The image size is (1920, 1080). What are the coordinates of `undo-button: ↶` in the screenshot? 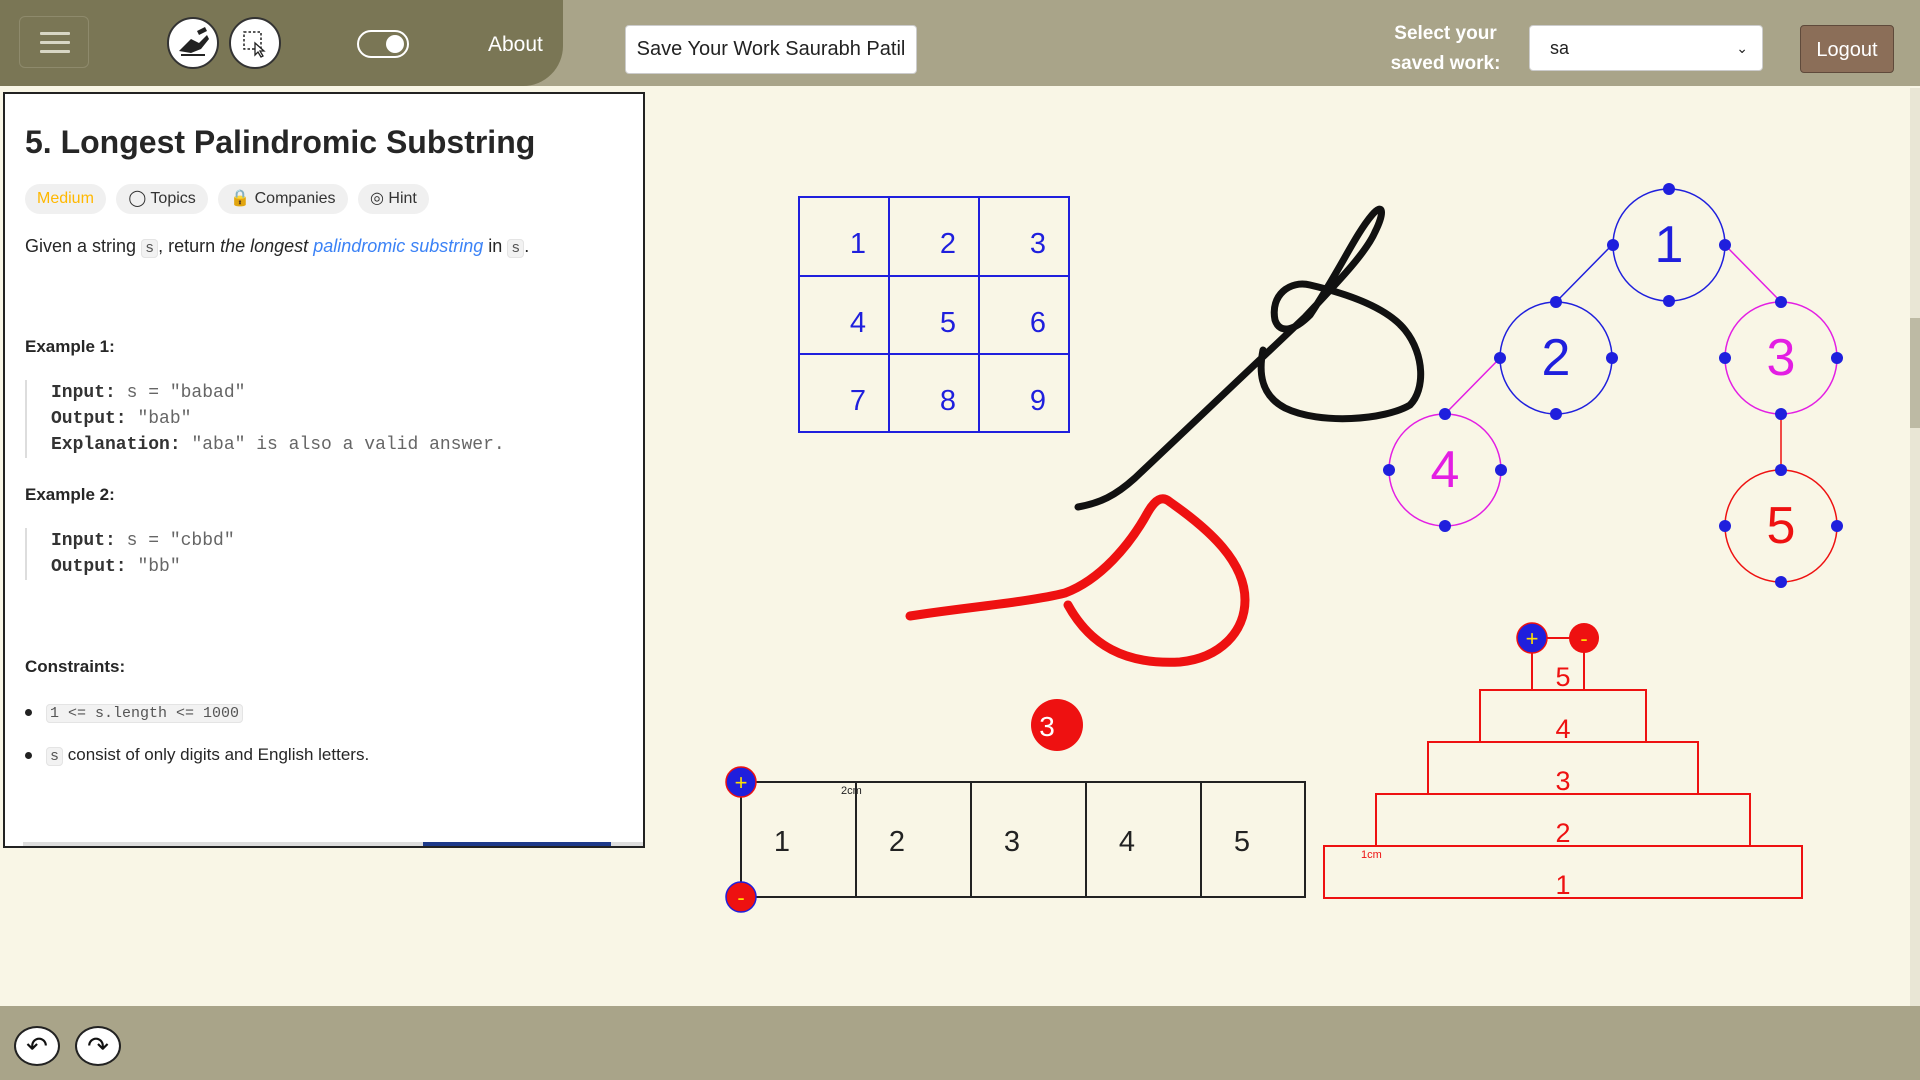 It's located at (37, 1046).